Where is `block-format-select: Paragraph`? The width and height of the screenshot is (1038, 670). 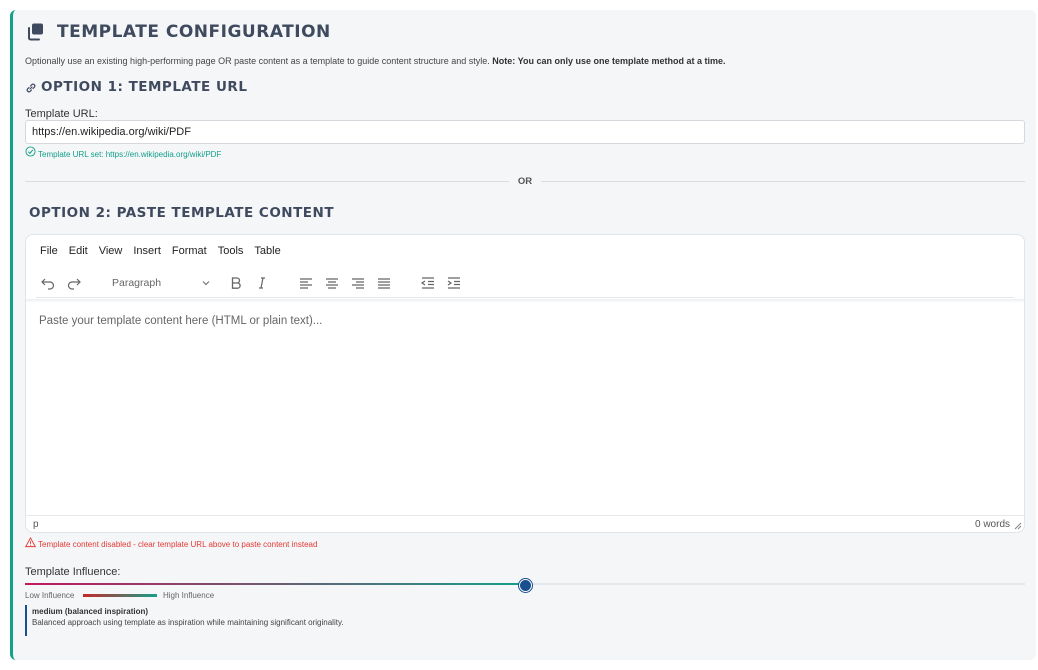 block-format-select: Paragraph is located at coordinates (136, 283).